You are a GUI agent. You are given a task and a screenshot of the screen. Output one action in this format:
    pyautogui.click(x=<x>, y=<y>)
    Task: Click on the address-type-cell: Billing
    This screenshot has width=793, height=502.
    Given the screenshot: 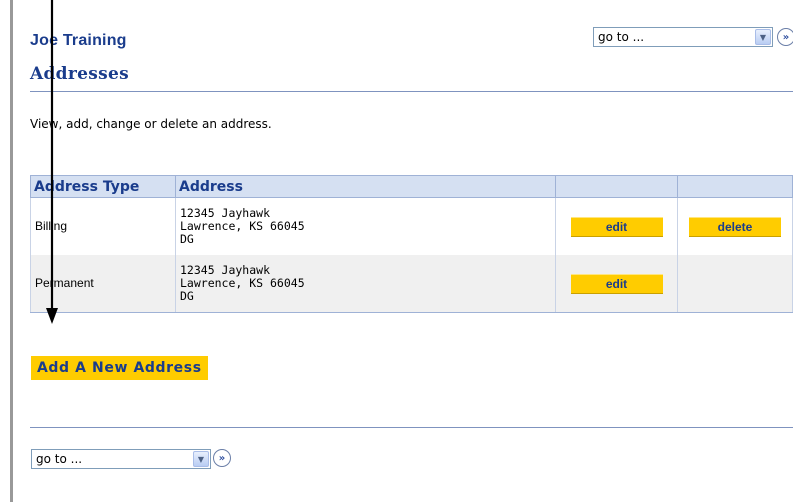 What is the action you would take?
    pyautogui.click(x=103, y=226)
    